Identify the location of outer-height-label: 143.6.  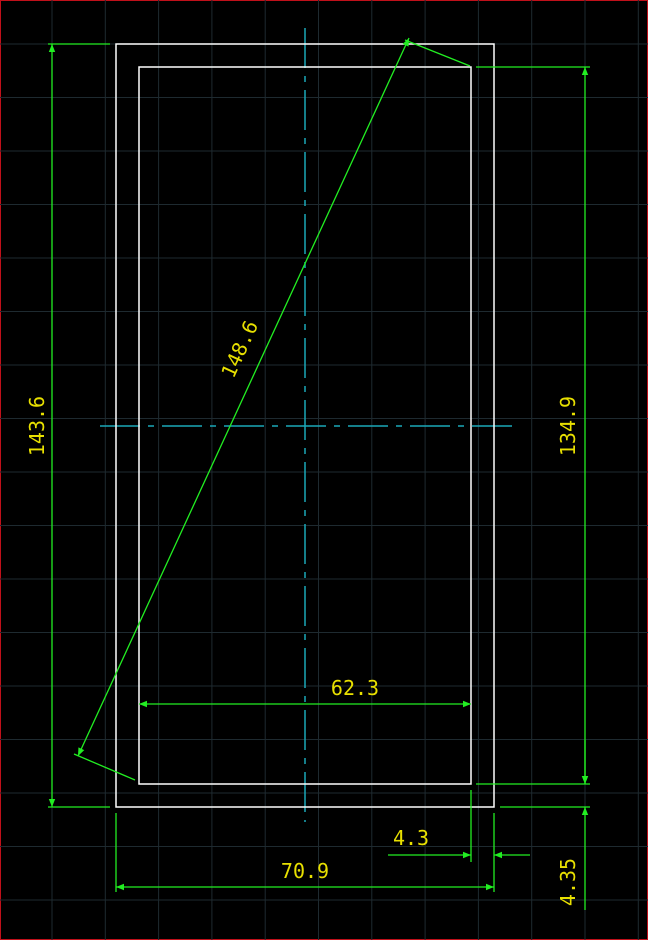
(37, 426).